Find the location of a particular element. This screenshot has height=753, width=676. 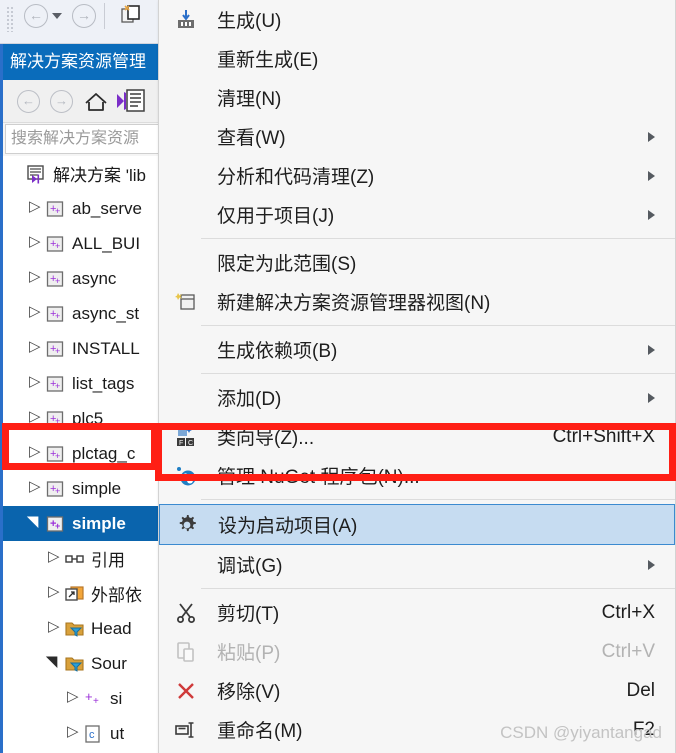

tree-row: 引用 is located at coordinates (83, 558).